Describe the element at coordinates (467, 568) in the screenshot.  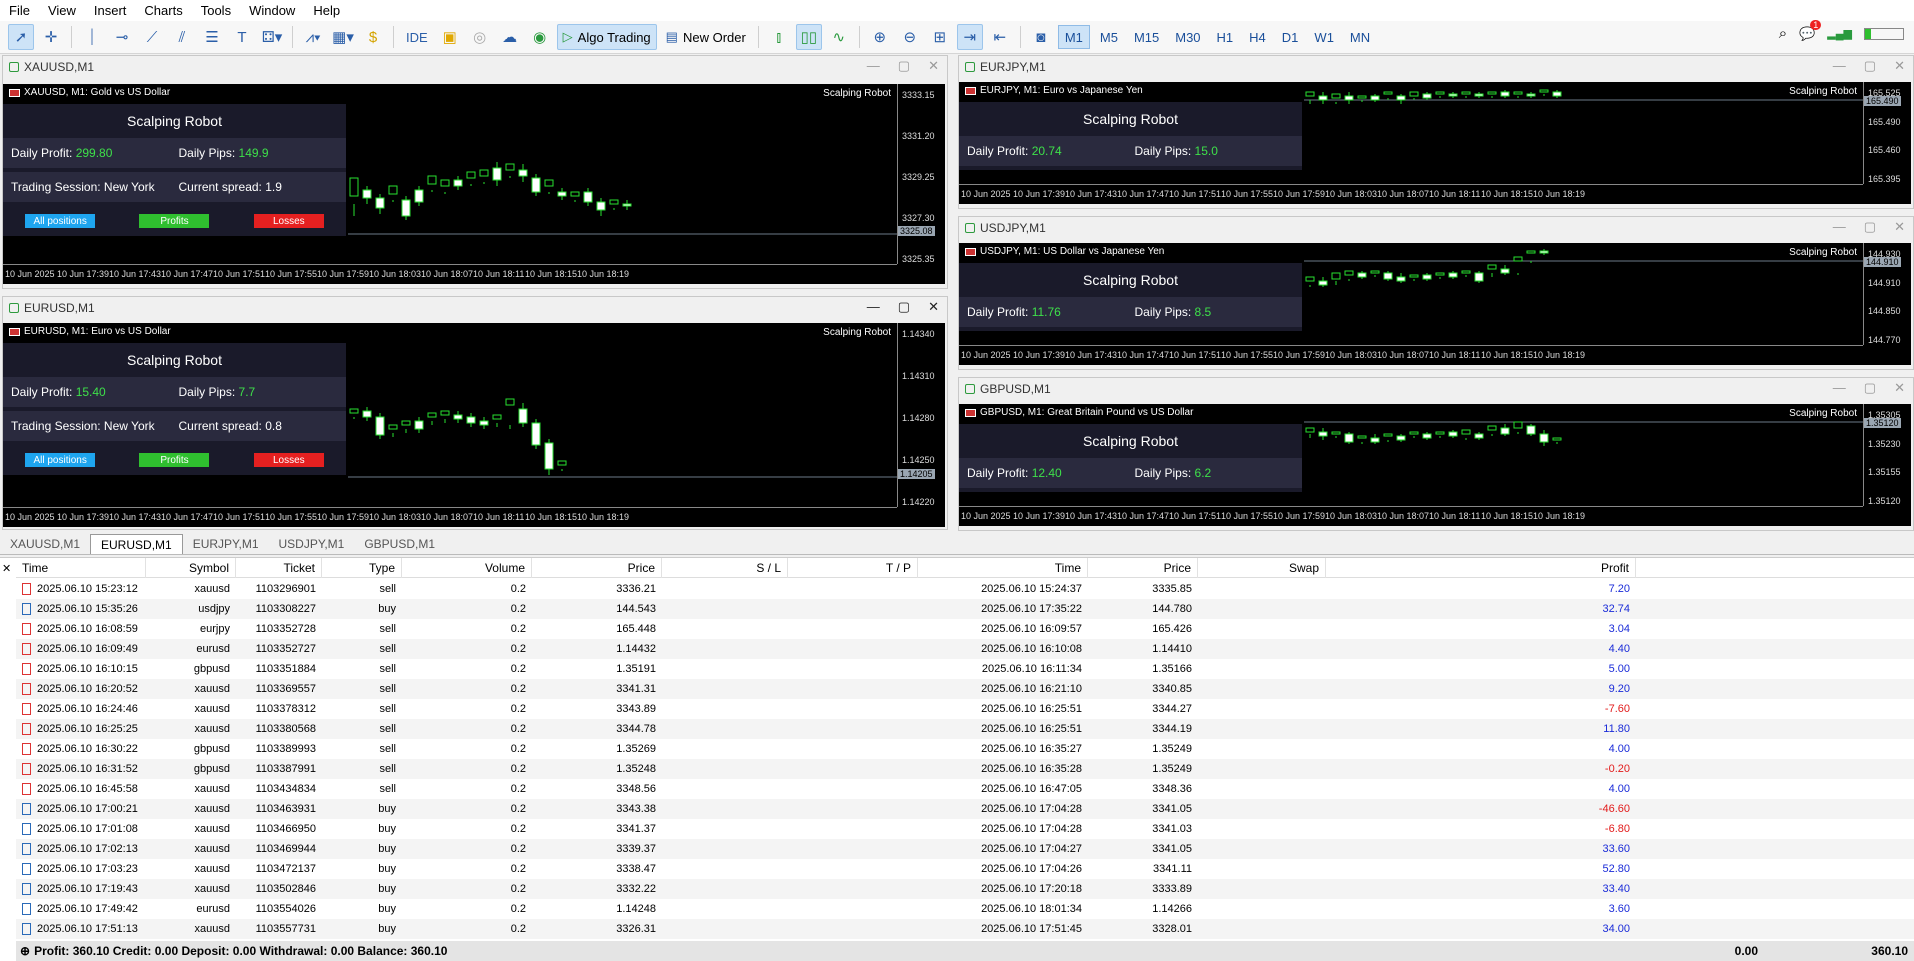
I see `column-volume-4: Volume` at that location.